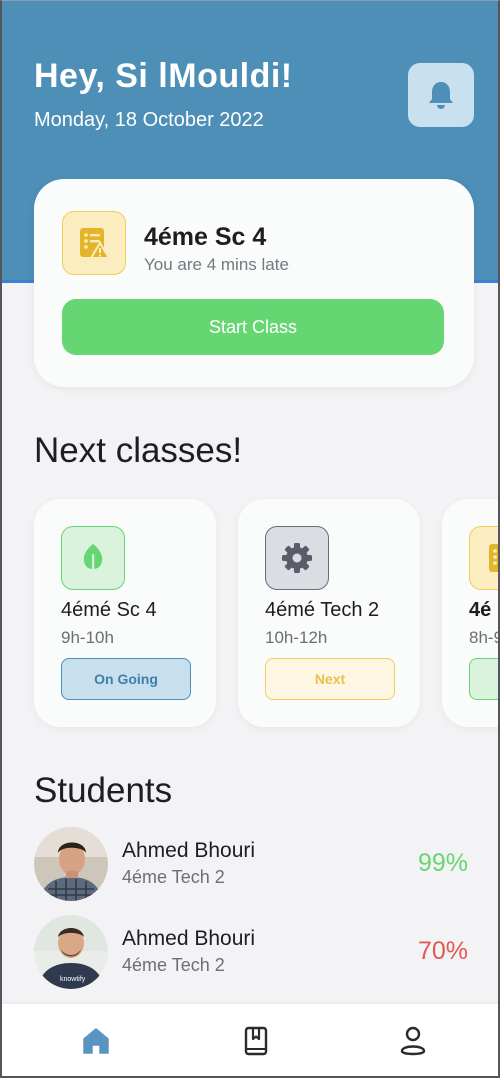 The image size is (500, 1078). I want to click on profile-icon, so click(413, 1041).